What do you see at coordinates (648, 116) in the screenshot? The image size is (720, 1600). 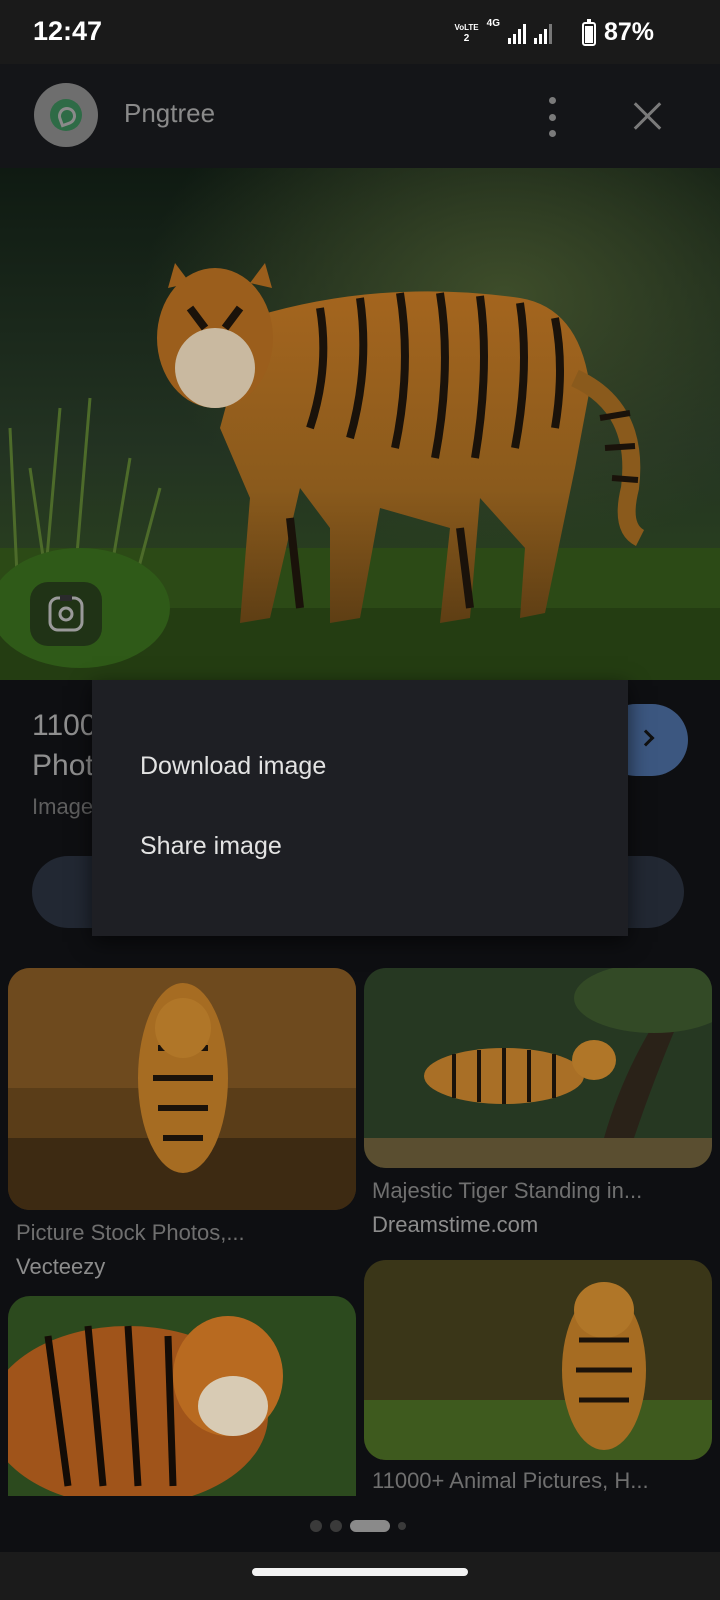 I see `close-icon` at bounding box center [648, 116].